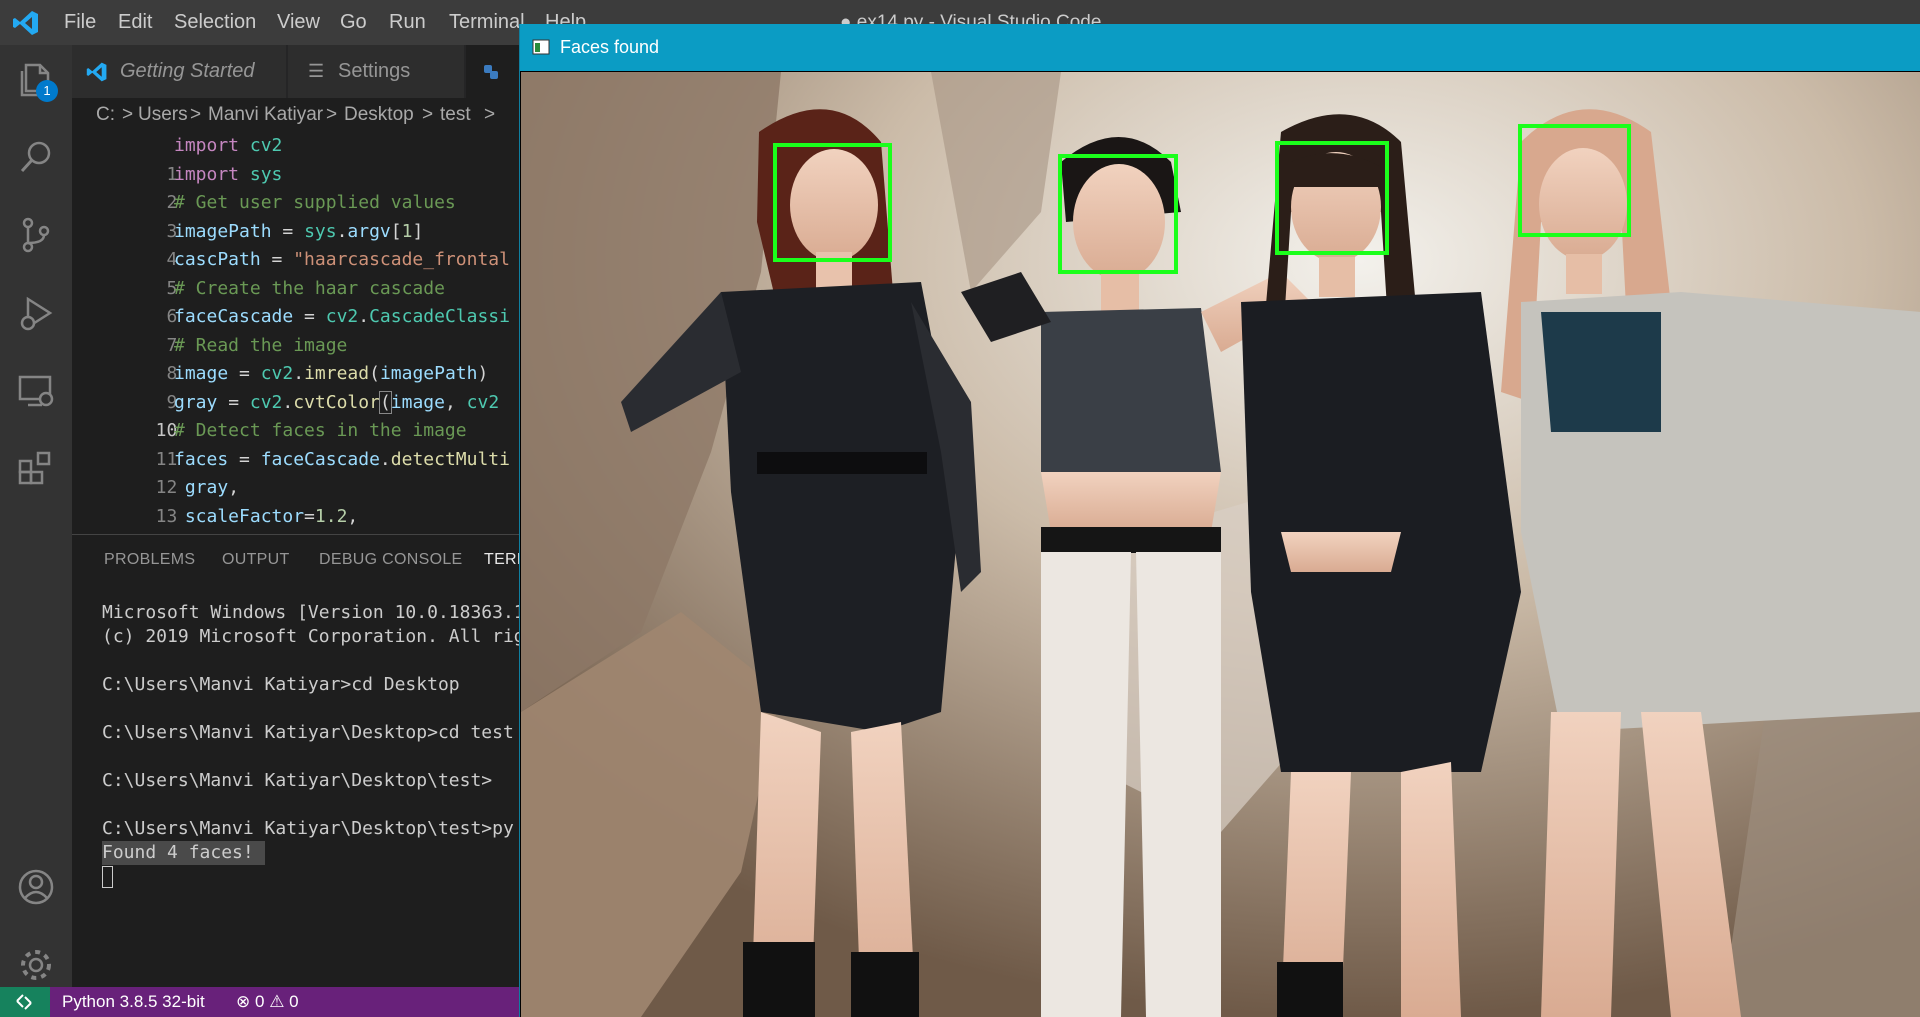 The width and height of the screenshot is (1920, 1017). What do you see at coordinates (296, 158) in the screenshot?
I see `code-line: 1 import cv2` at bounding box center [296, 158].